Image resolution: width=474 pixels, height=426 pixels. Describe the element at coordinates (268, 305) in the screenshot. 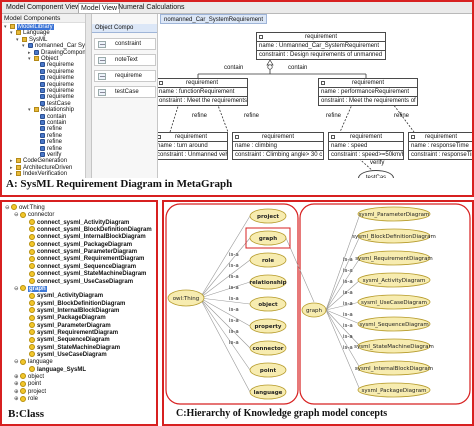

I see `class-node-label: object` at that location.